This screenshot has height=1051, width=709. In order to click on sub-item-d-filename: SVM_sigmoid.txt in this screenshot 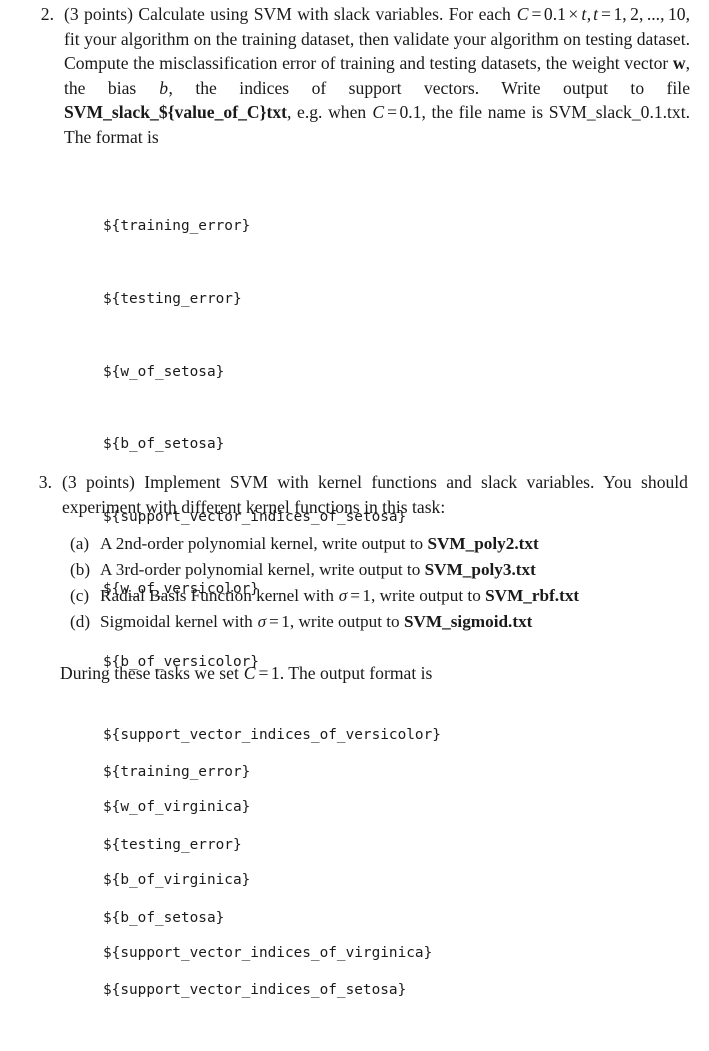, I will do `click(468, 621)`.